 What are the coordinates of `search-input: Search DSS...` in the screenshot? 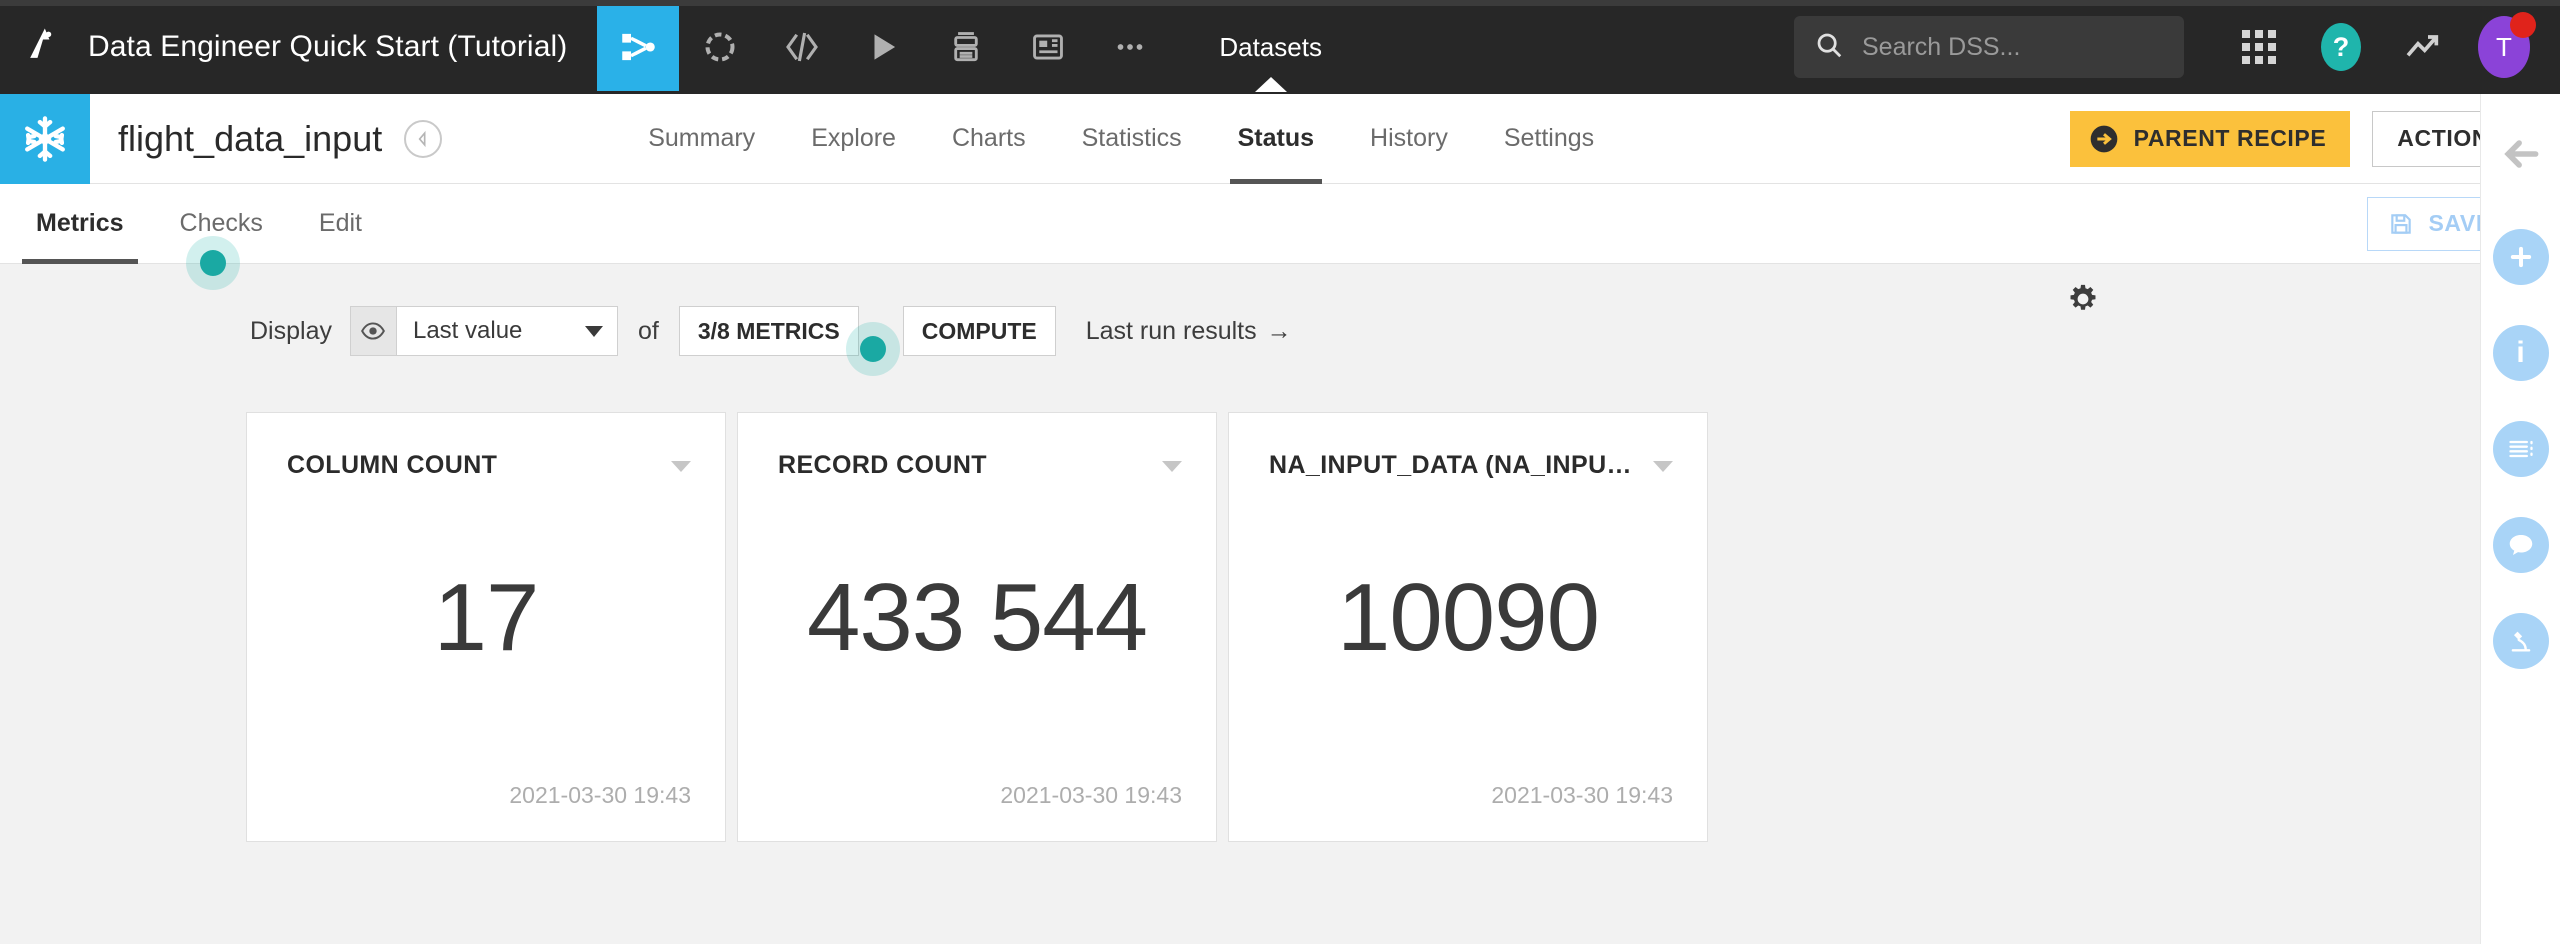 It's located at (1989, 47).